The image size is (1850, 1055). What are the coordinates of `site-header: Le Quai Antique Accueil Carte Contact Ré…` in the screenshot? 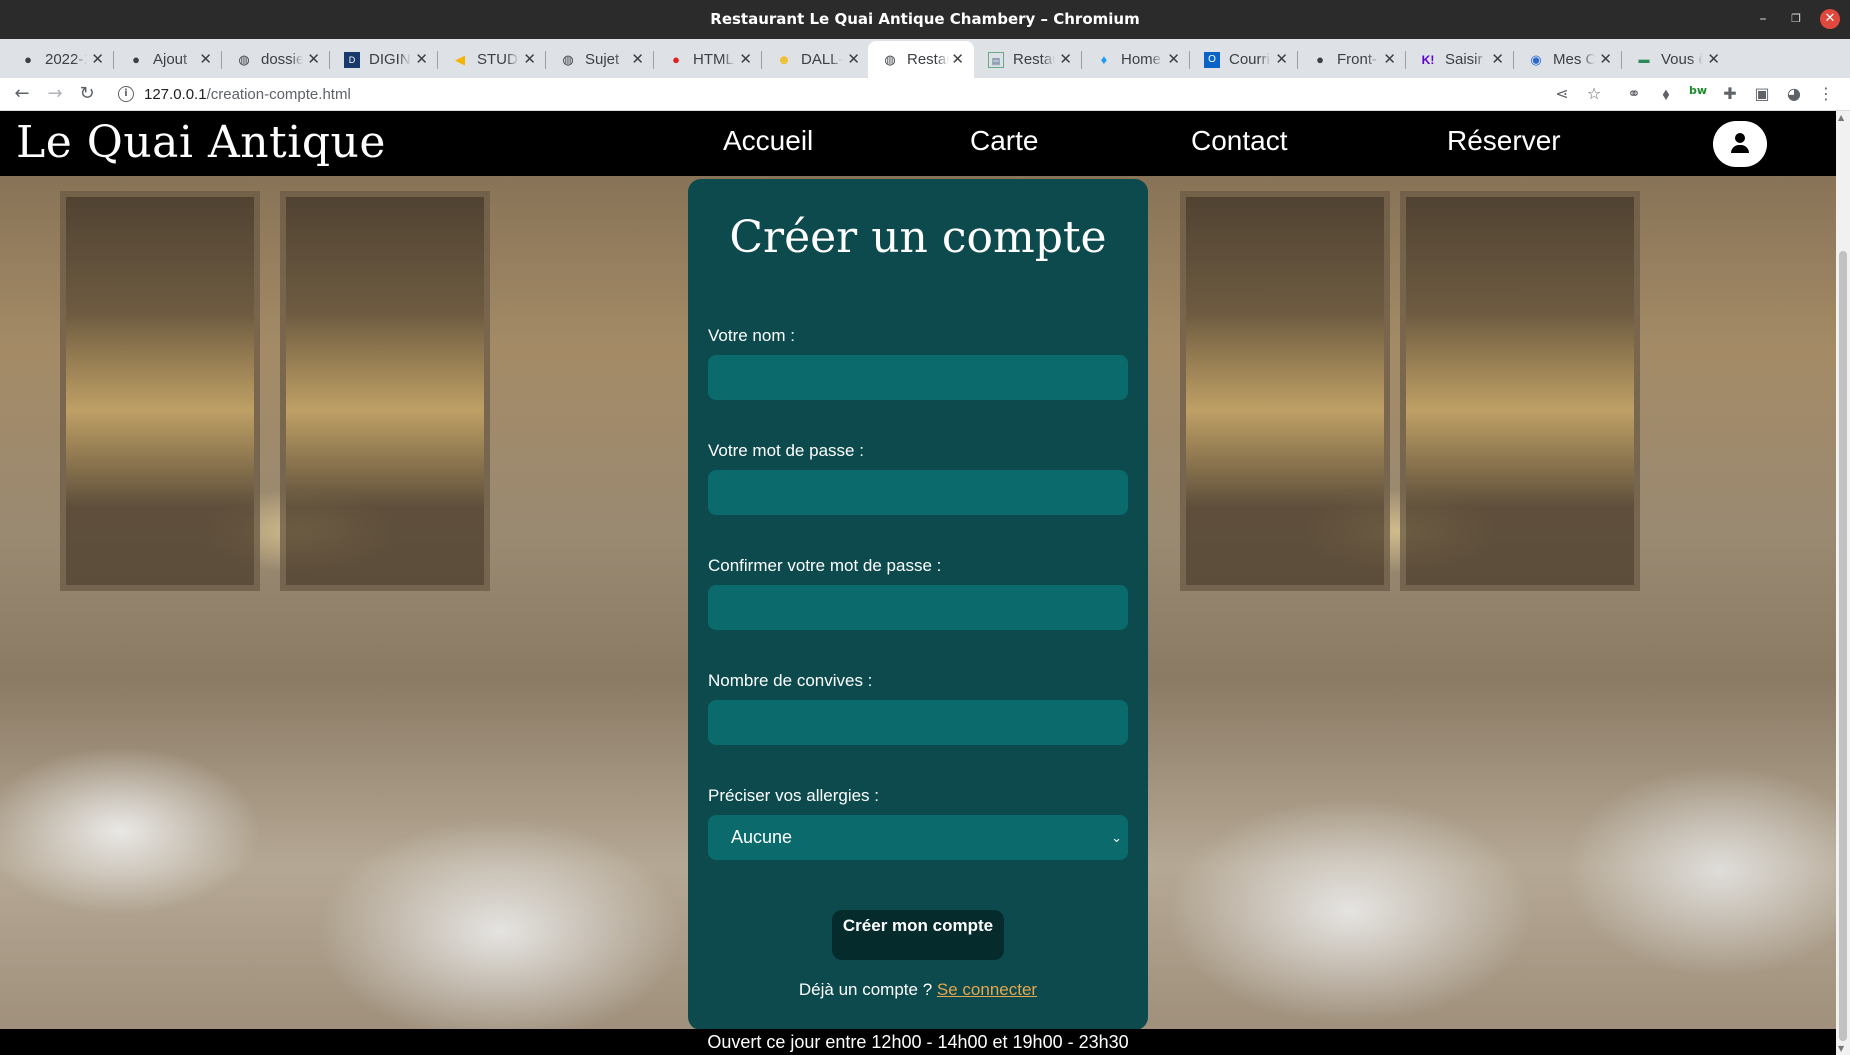 It's located at (918, 143).